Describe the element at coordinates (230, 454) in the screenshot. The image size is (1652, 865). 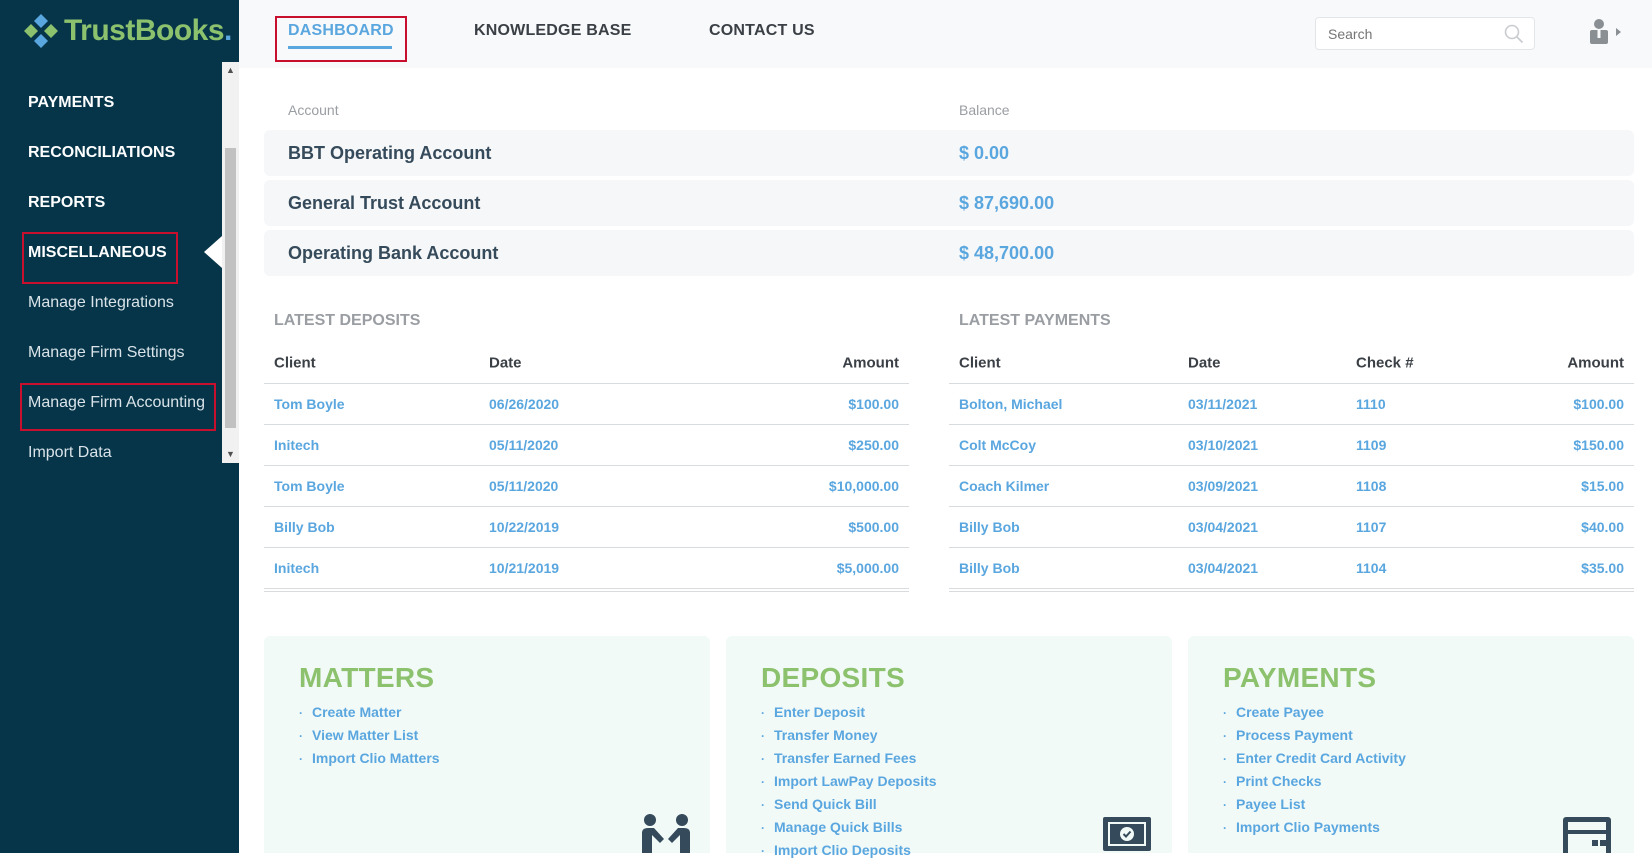
I see `scroll-down-arrow-icon: ▼` at that location.